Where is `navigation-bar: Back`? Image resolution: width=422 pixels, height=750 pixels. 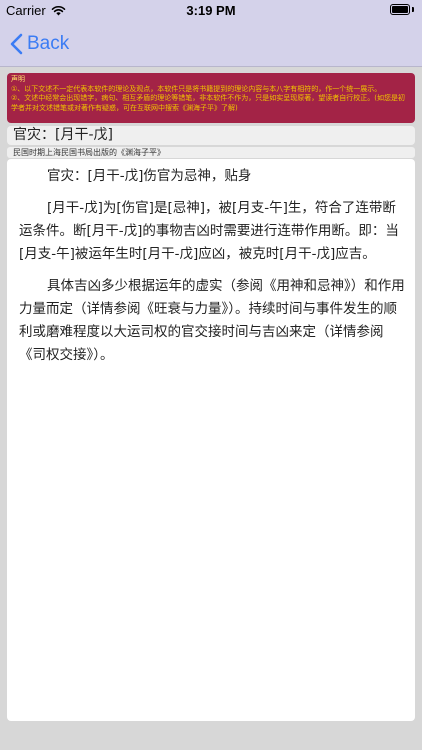
navigation-bar: Back is located at coordinates (211, 44).